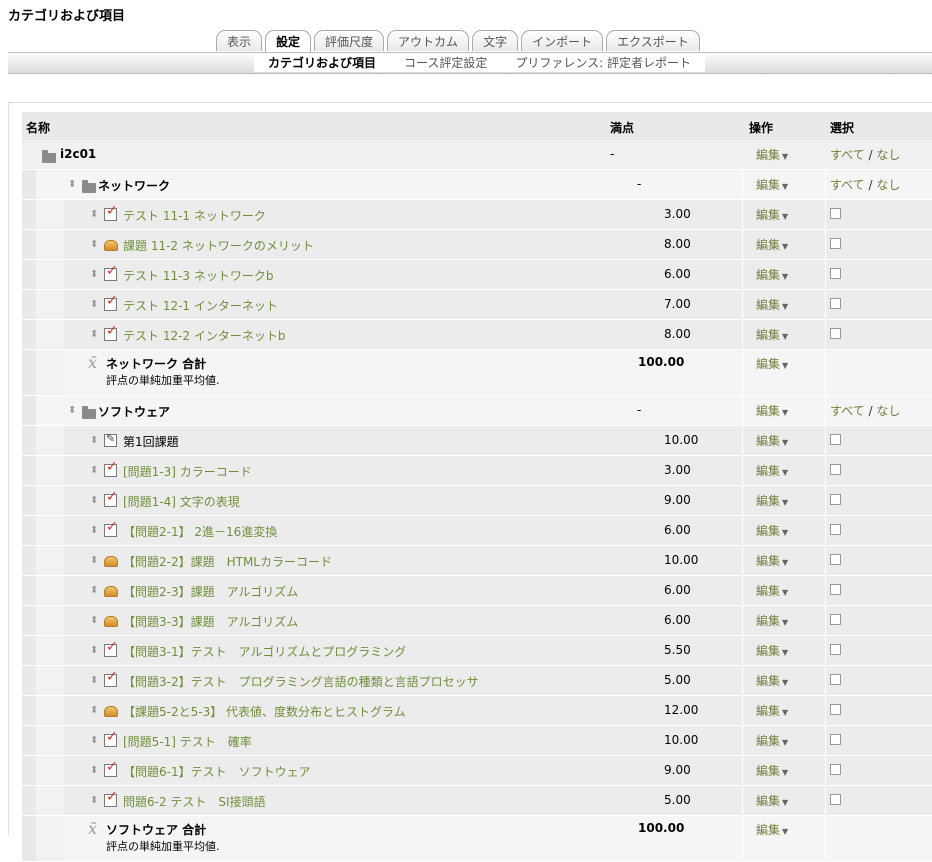 The height and width of the screenshot is (862, 932). Describe the element at coordinates (204, 335) in the screenshot. I see `item-name: テスト 12-2 インターネットb` at that location.